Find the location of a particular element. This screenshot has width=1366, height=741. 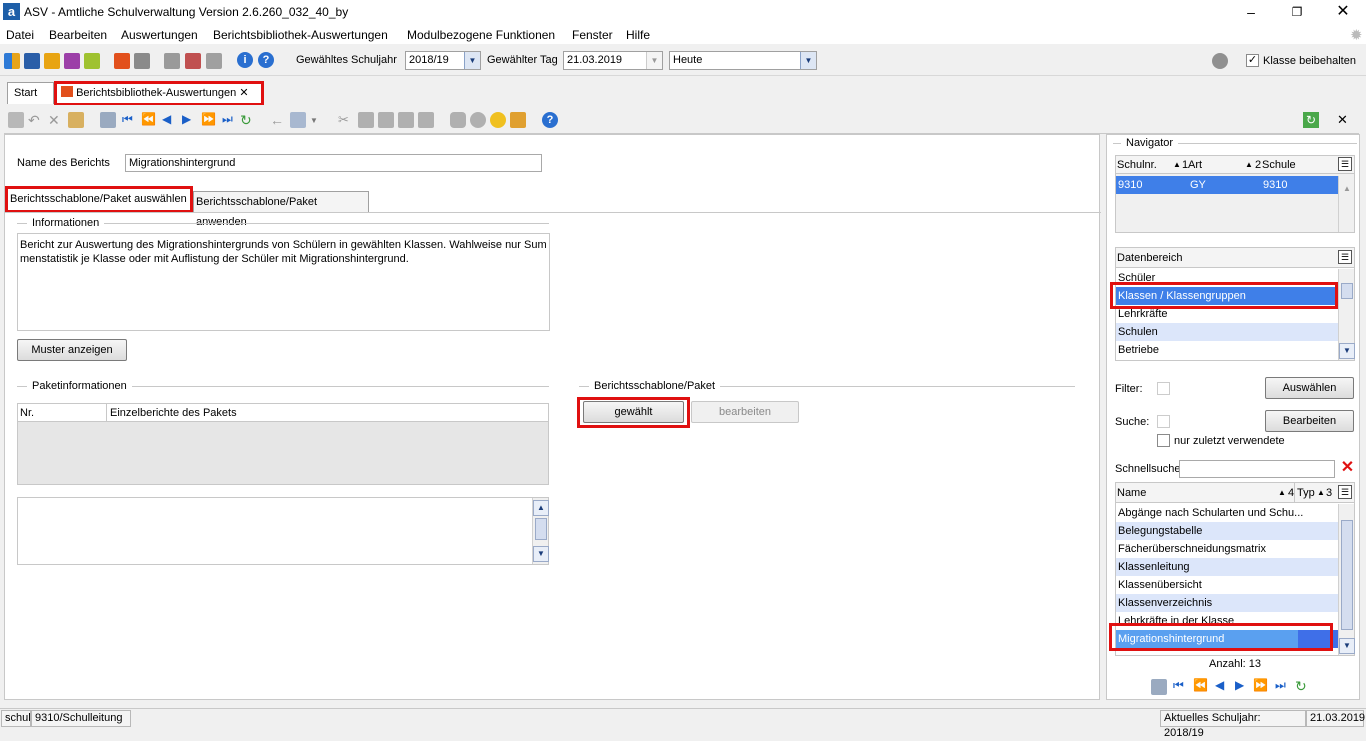

search-doc-icon is located at coordinates (478, 120).